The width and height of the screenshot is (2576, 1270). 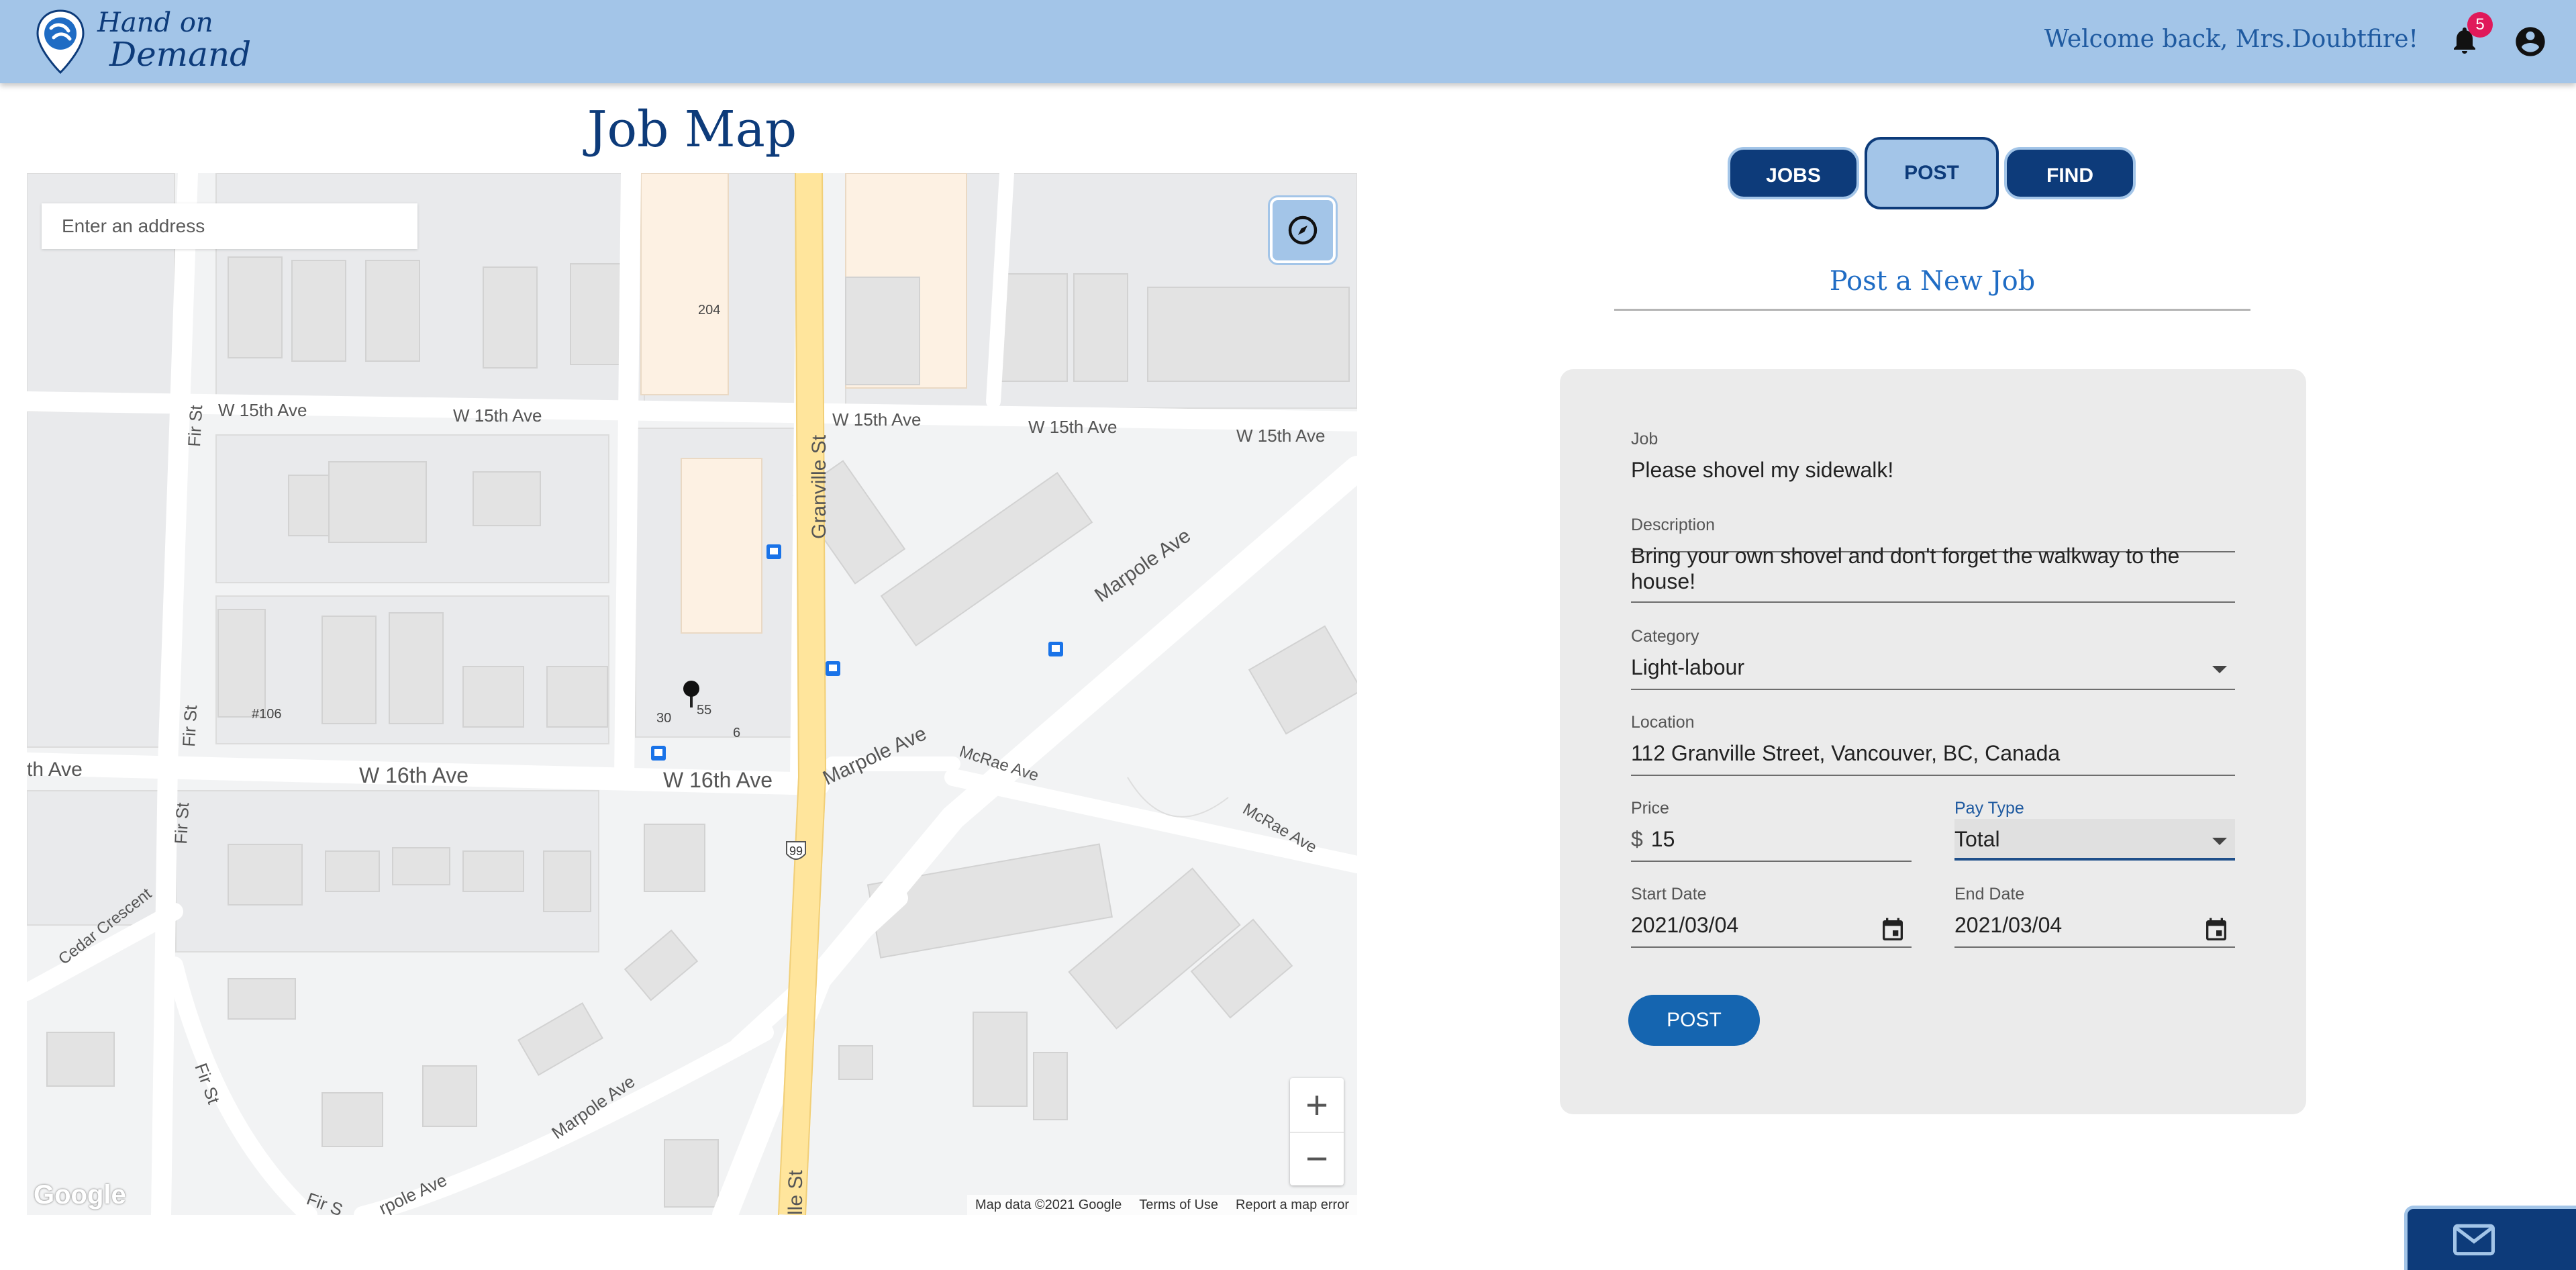 What do you see at coordinates (1933, 667) in the screenshot?
I see `category-value: Light-labour` at bounding box center [1933, 667].